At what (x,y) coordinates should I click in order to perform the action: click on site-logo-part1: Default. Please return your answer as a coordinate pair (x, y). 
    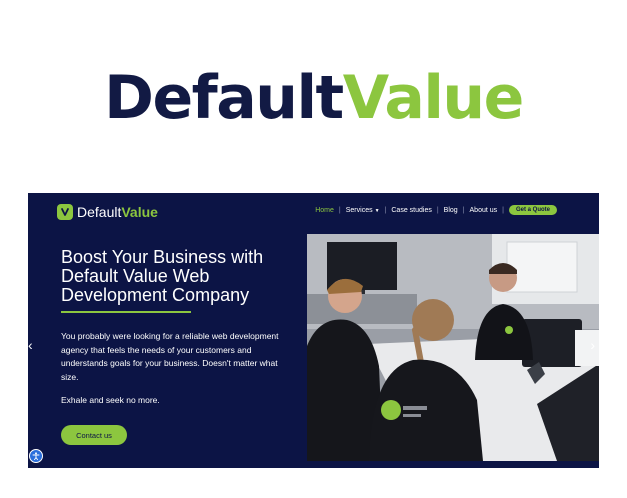
    Looking at the image, I should click on (99, 212).